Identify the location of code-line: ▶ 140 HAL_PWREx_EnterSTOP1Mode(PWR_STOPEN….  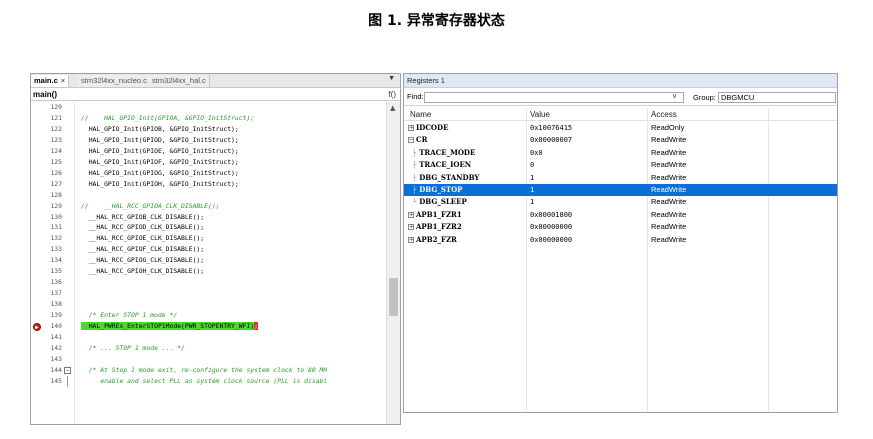
(209, 326).